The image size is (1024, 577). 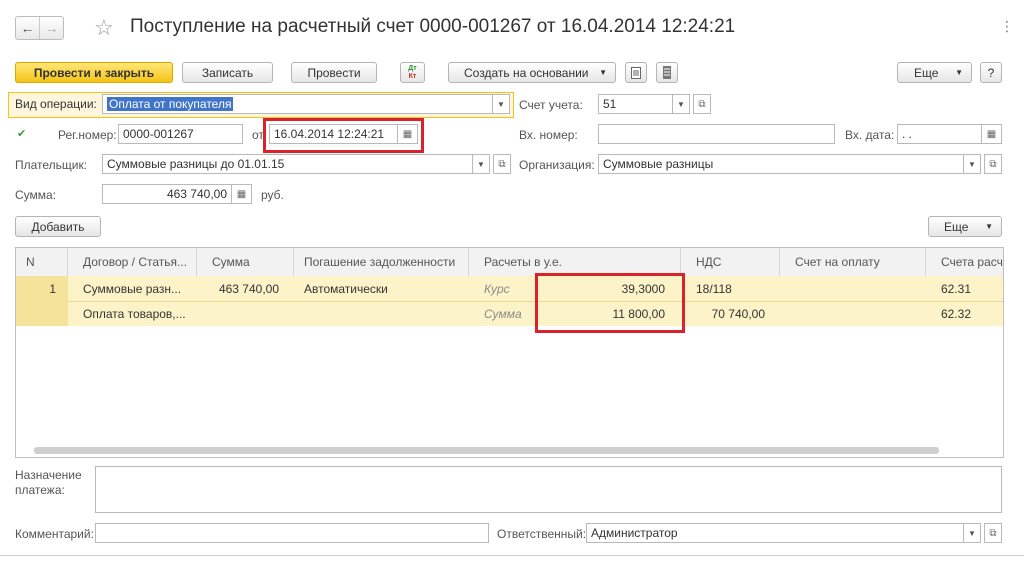 I want to click on table-more-button: Еще ▼, so click(x=965, y=226).